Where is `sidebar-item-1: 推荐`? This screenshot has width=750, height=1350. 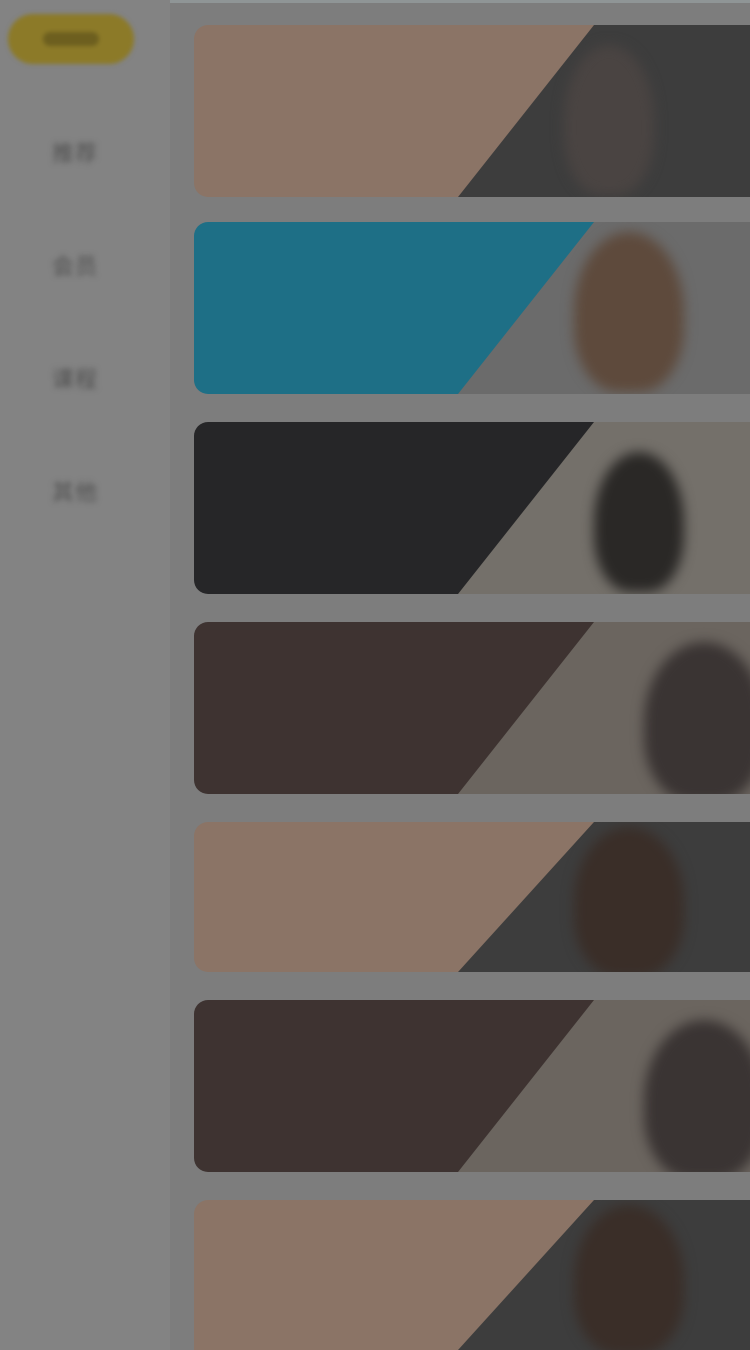 sidebar-item-1: 推荐 is located at coordinates (75, 152).